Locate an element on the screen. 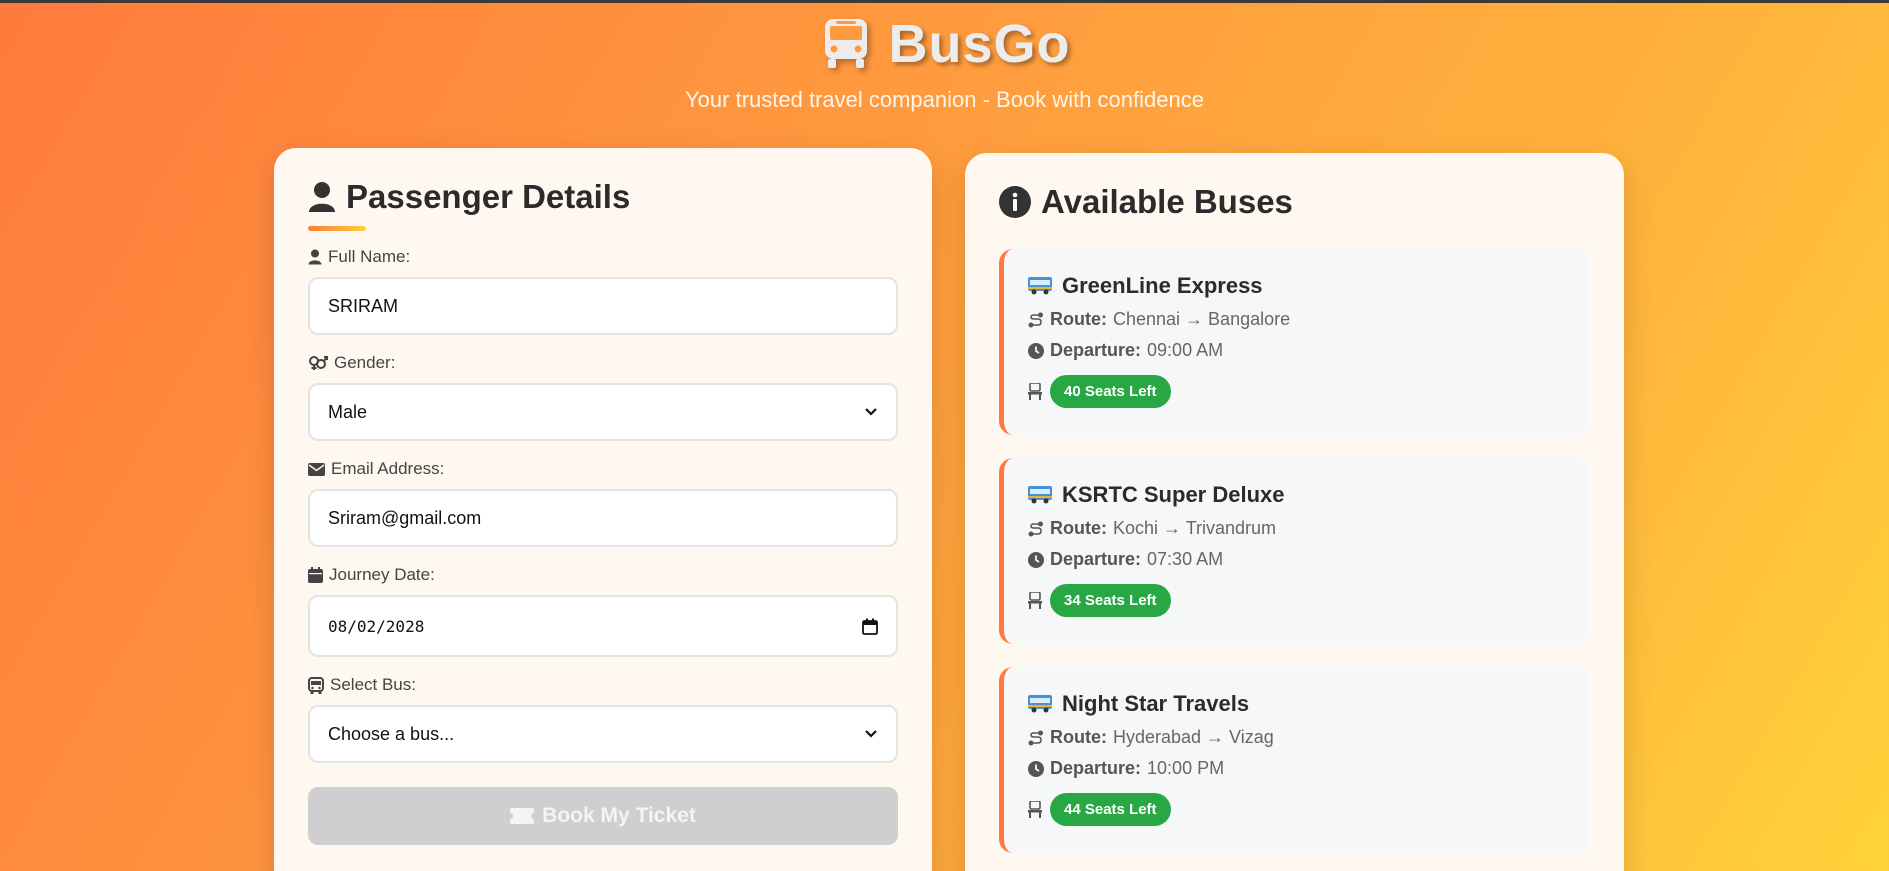 This screenshot has height=871, width=1889. departure-row: Departure: 07:30 AM is located at coordinates (1296, 559).